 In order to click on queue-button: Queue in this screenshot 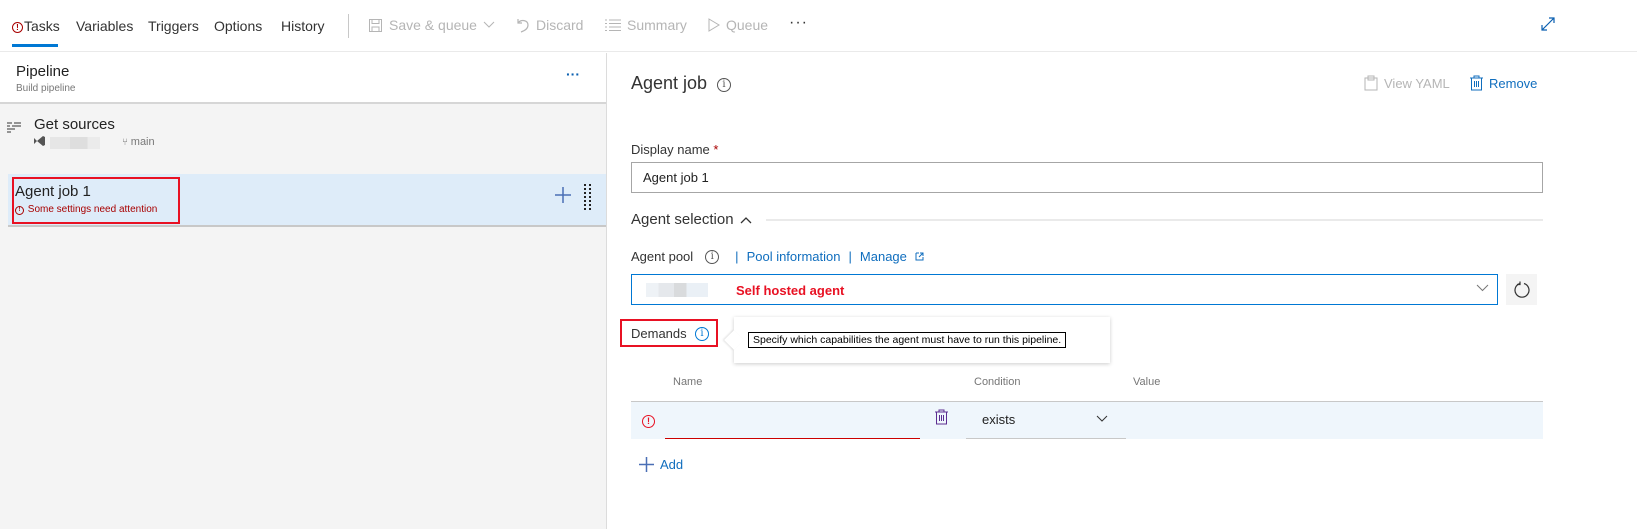, I will do `click(738, 25)`.